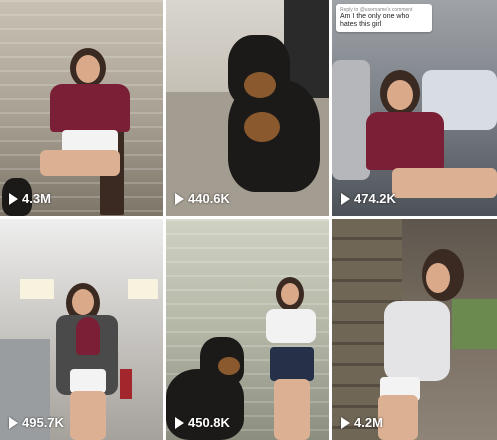 The height and width of the screenshot is (440, 497). Describe the element at coordinates (126, 384) in the screenshot. I see `red-sign` at that location.